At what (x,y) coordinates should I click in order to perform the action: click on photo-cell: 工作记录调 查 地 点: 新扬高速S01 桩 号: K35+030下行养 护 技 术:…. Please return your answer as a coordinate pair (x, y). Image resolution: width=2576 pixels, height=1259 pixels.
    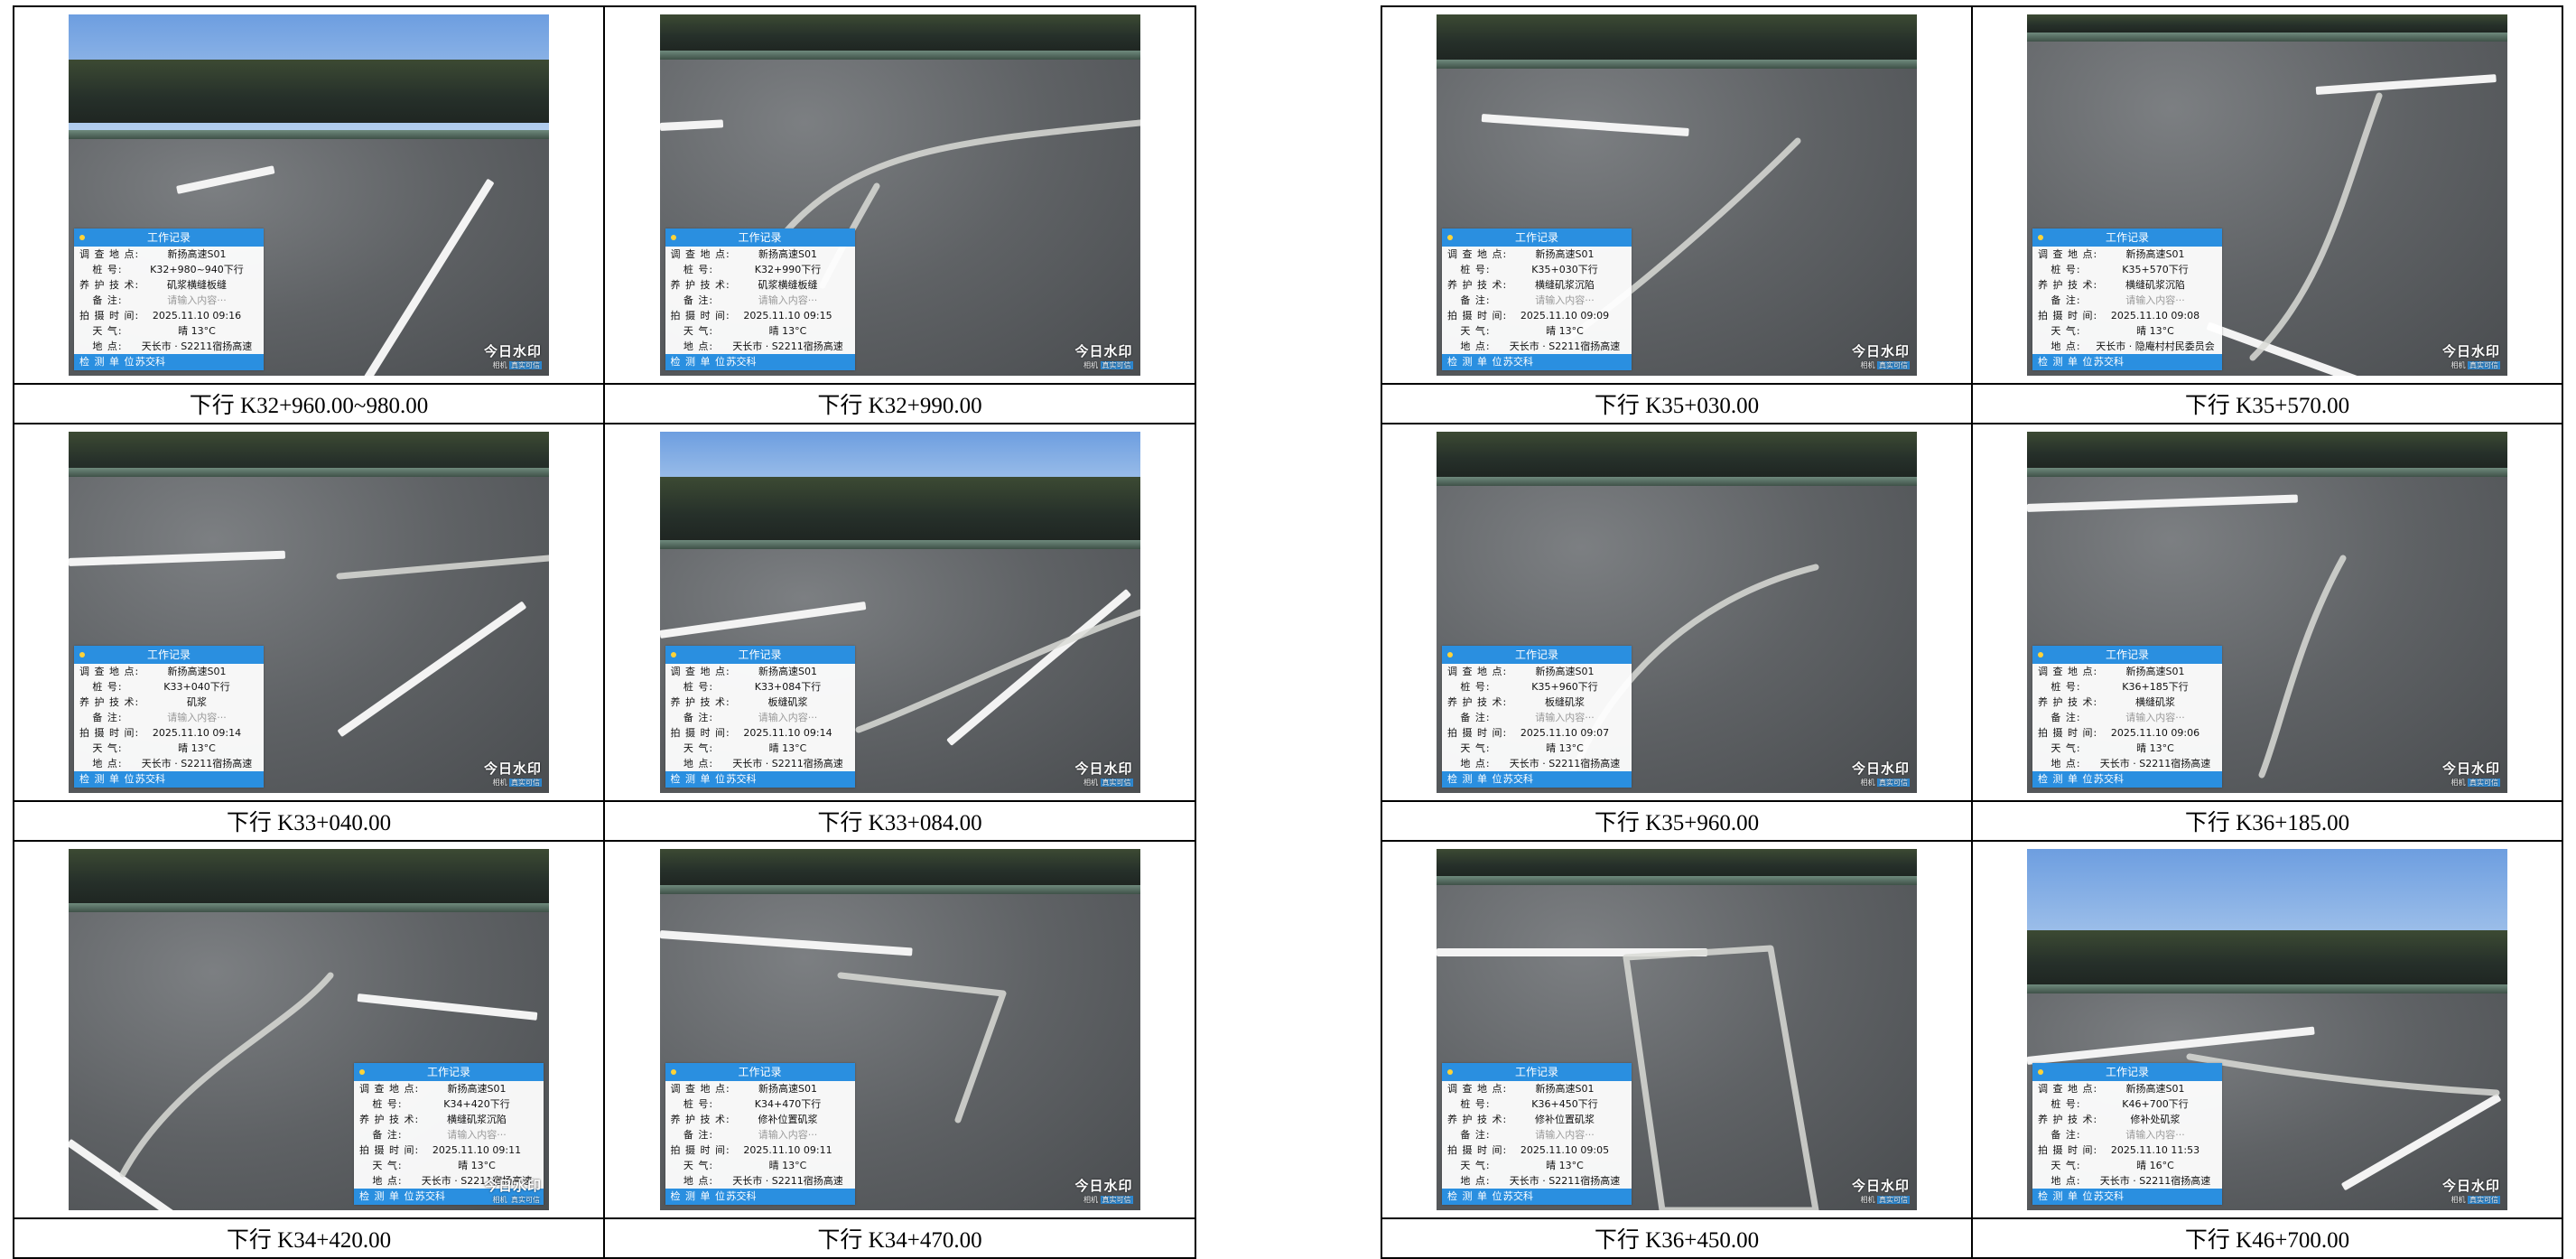
    Looking at the image, I should click on (1677, 195).